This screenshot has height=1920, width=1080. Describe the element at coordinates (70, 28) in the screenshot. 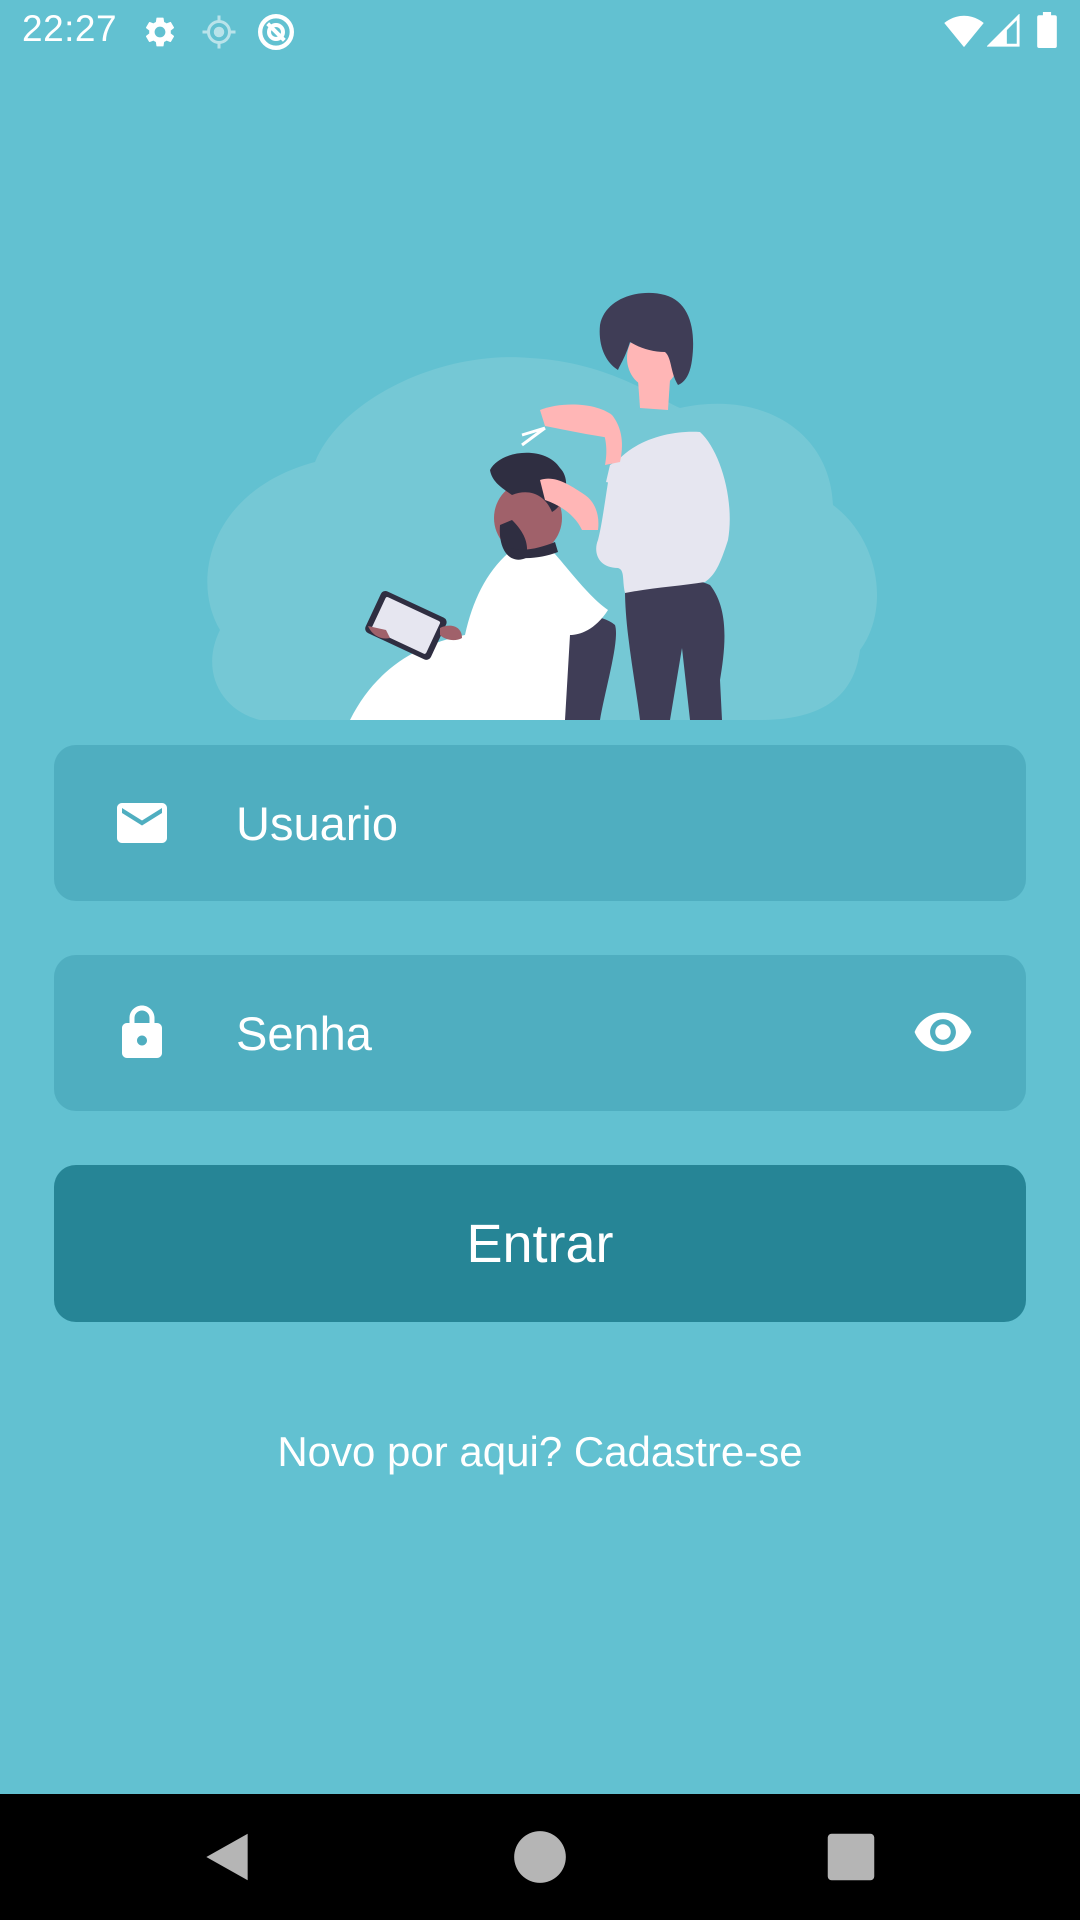

I see `status-time: 22:27` at that location.